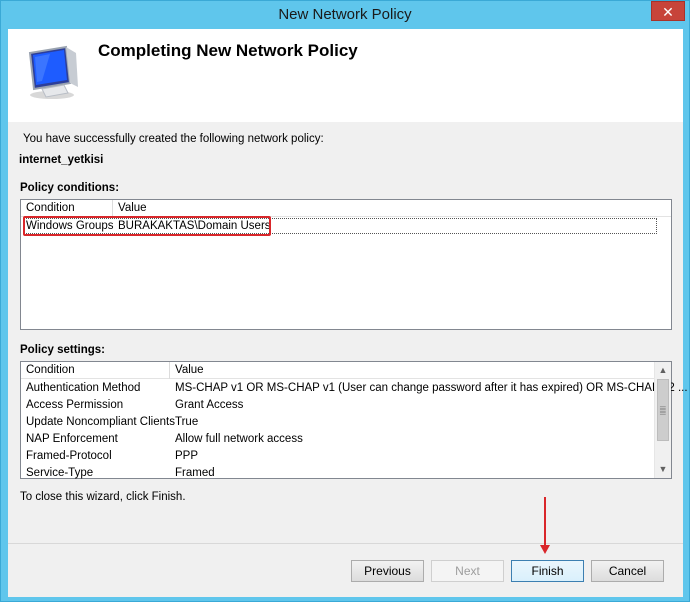 Image resolution: width=690 pixels, height=602 pixels. Describe the element at coordinates (75, 405) in the screenshot. I see `condition-cell: Access Permission` at that location.